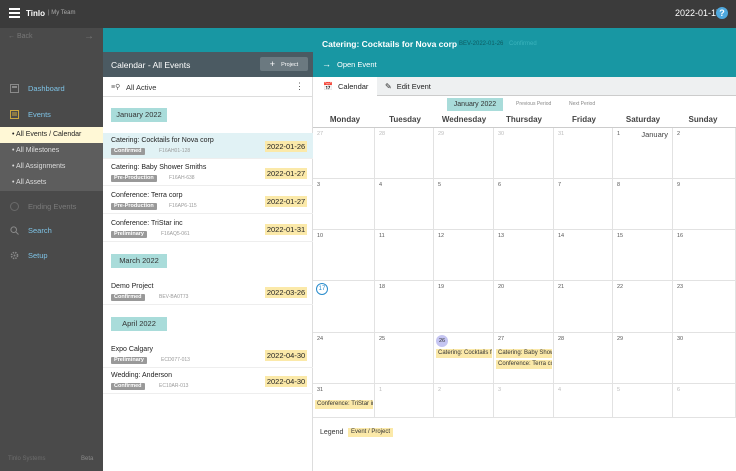 Image resolution: width=736 pixels, height=471 pixels. Describe the element at coordinates (583, 307) in the screenshot. I see `calendar-day-cell: 21` at that location.